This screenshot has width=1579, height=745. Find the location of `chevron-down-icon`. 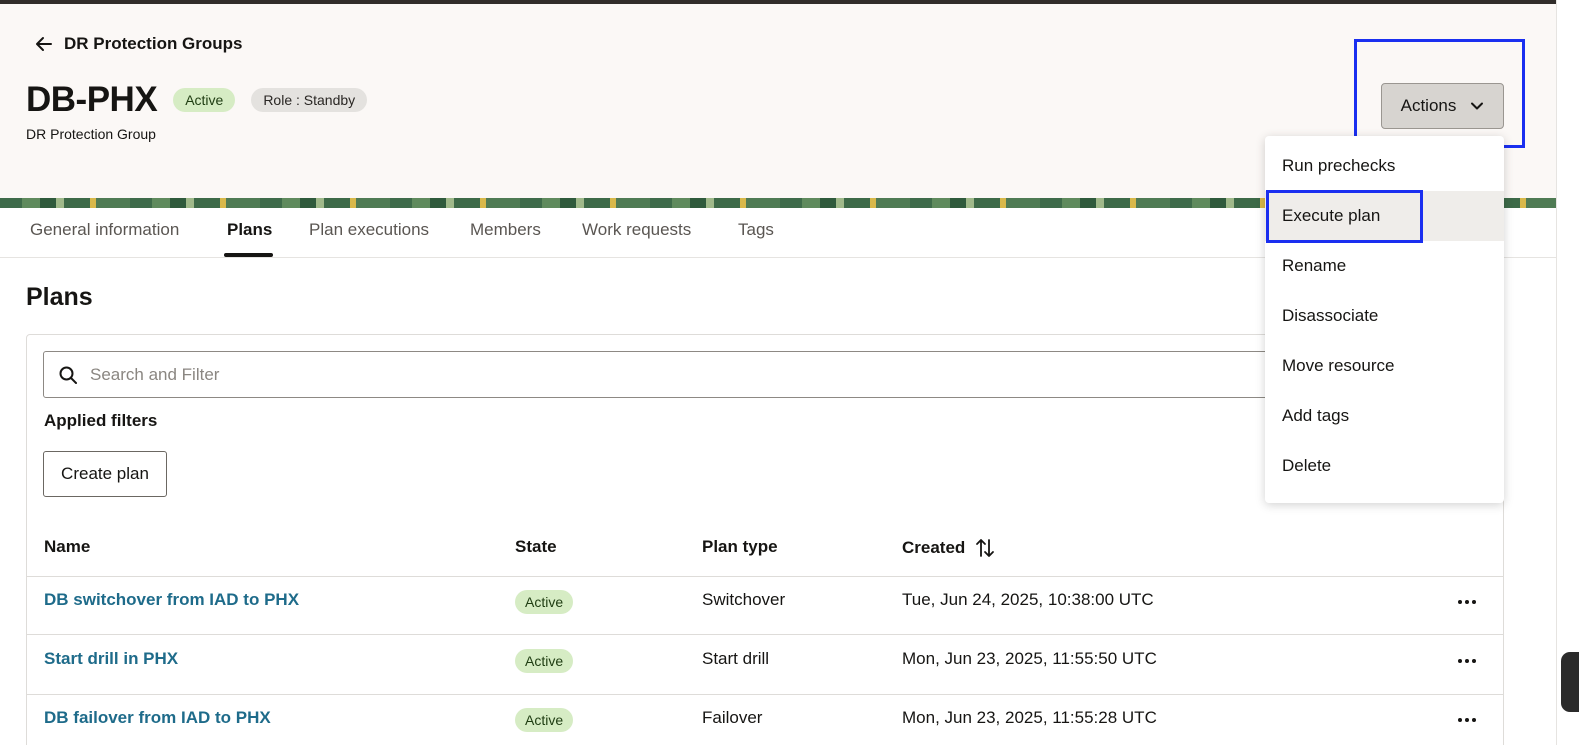

chevron-down-icon is located at coordinates (1477, 106).